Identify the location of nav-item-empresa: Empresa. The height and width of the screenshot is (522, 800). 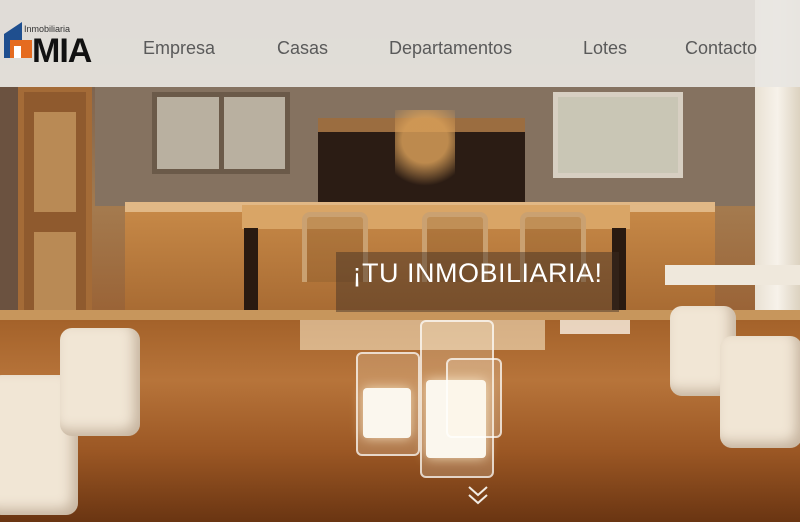
(179, 48).